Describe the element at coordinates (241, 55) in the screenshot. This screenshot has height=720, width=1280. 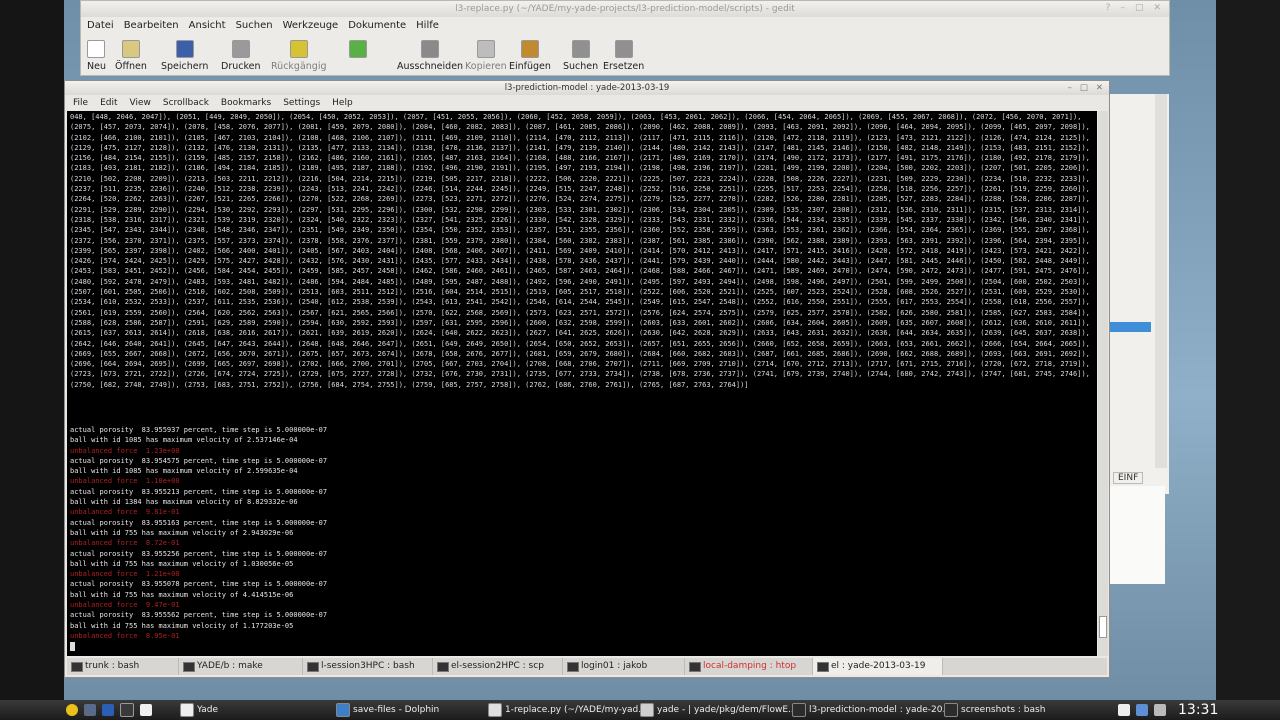
I see `toolbar-drucken-button: Drucken` at that location.